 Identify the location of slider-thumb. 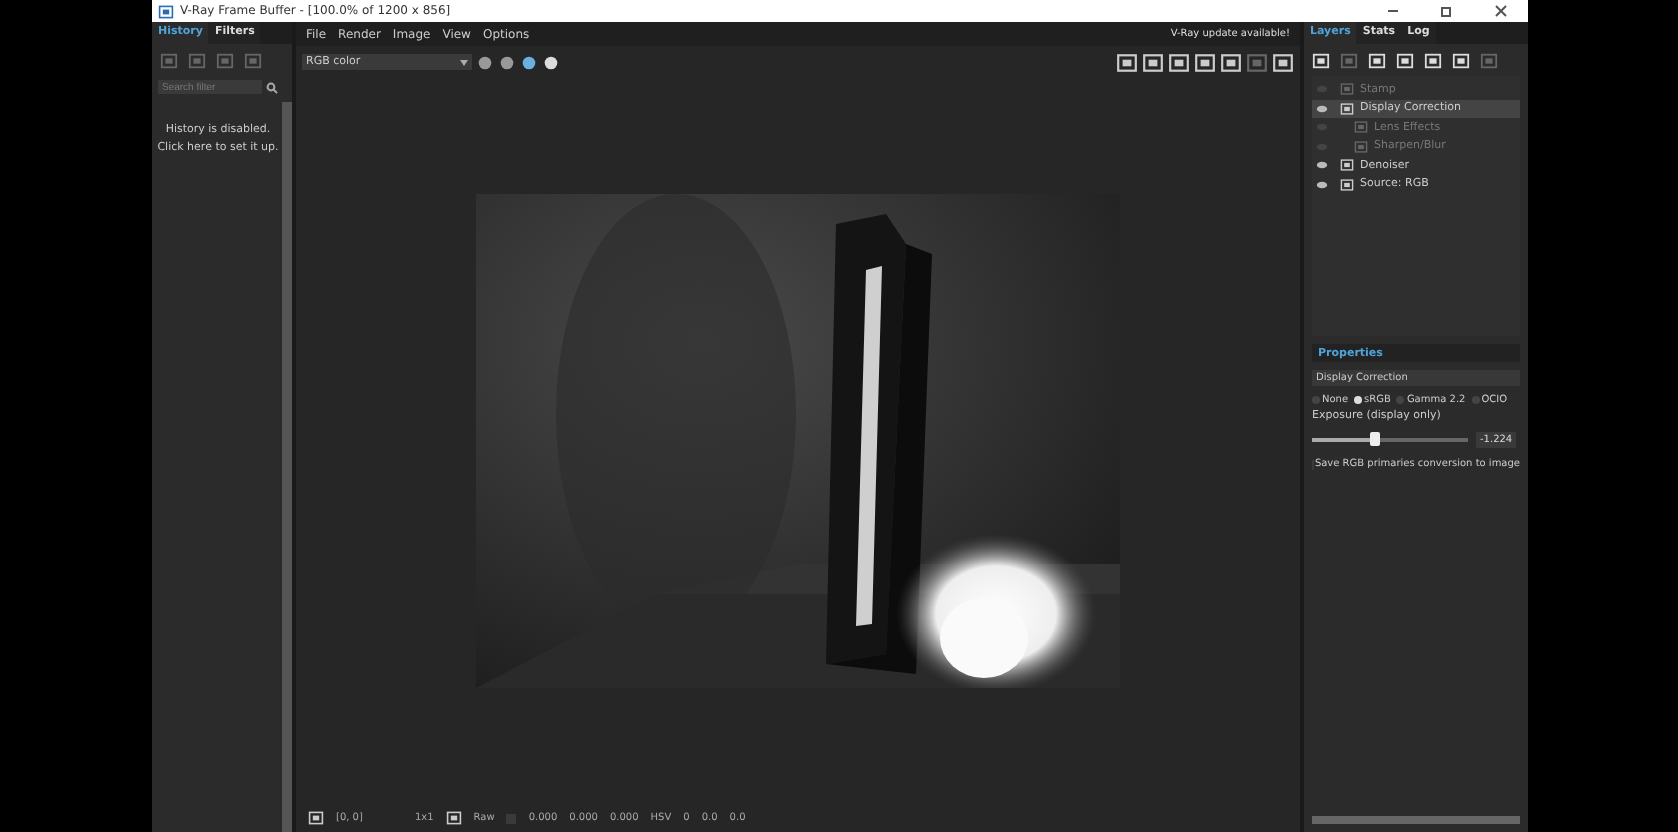
(1375, 439).